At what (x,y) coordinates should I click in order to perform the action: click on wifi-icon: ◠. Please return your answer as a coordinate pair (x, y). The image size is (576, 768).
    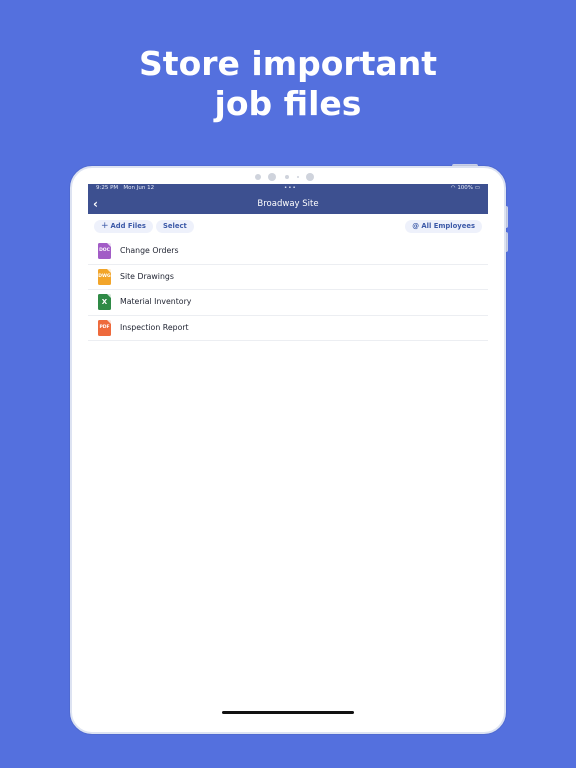
    Looking at the image, I should click on (453, 188).